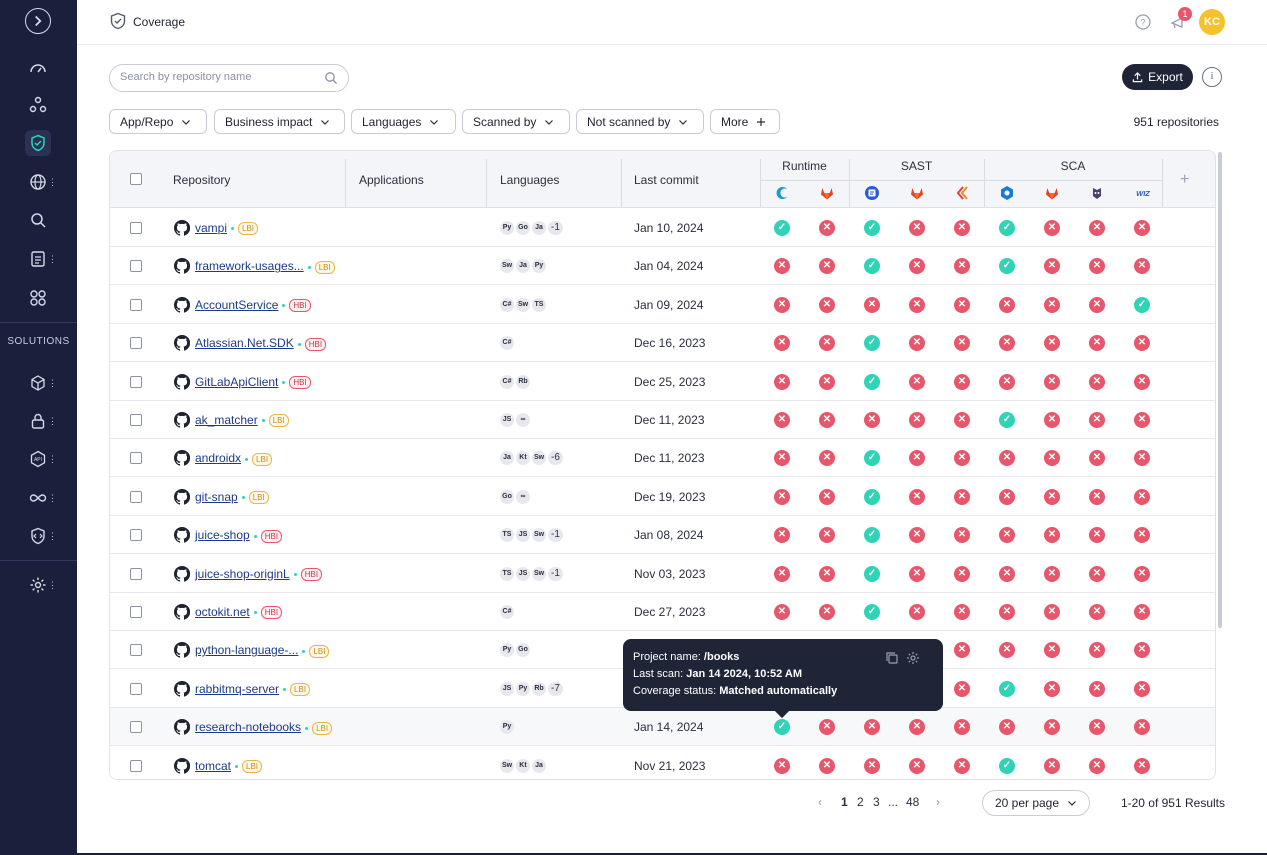 This screenshot has height=855, width=1267. What do you see at coordinates (403, 121) in the screenshot?
I see `filter-languages: Languages` at bounding box center [403, 121].